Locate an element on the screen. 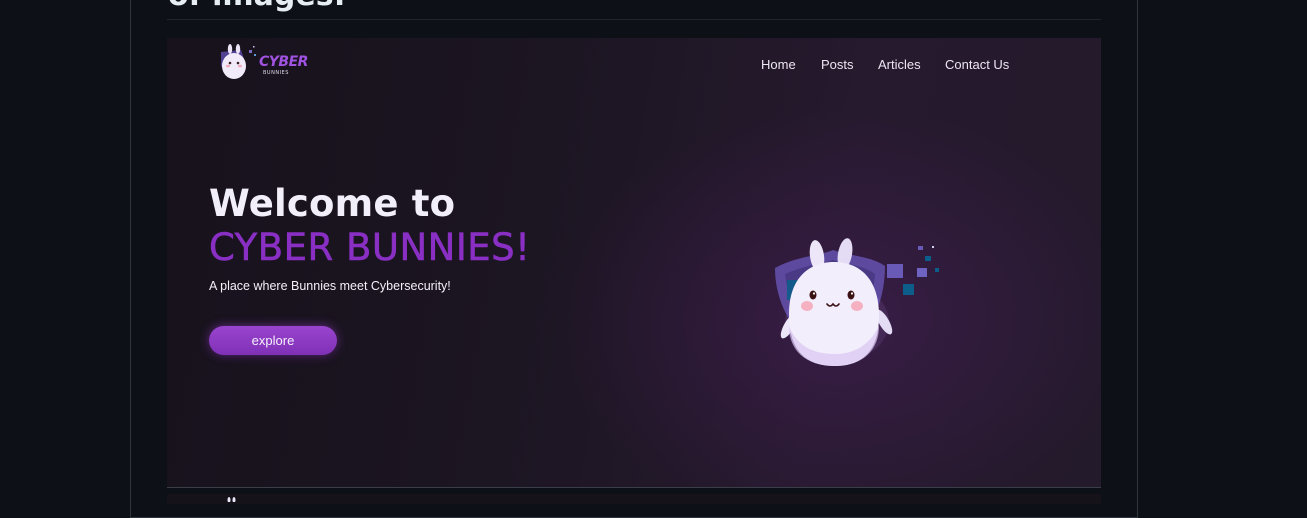 The height and width of the screenshot is (518, 1307). section-heading: of images: is located at coordinates (257, 6).